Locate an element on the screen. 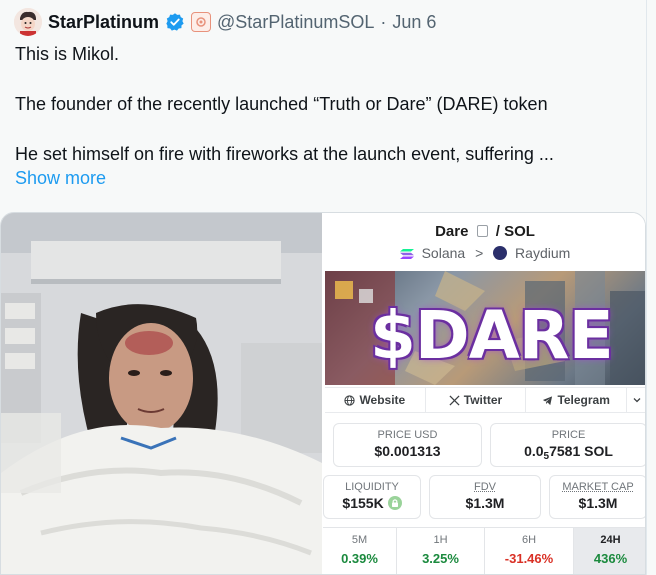 The width and height of the screenshot is (656, 575). token-pair-title: Dare / SOL is located at coordinates (484, 231).